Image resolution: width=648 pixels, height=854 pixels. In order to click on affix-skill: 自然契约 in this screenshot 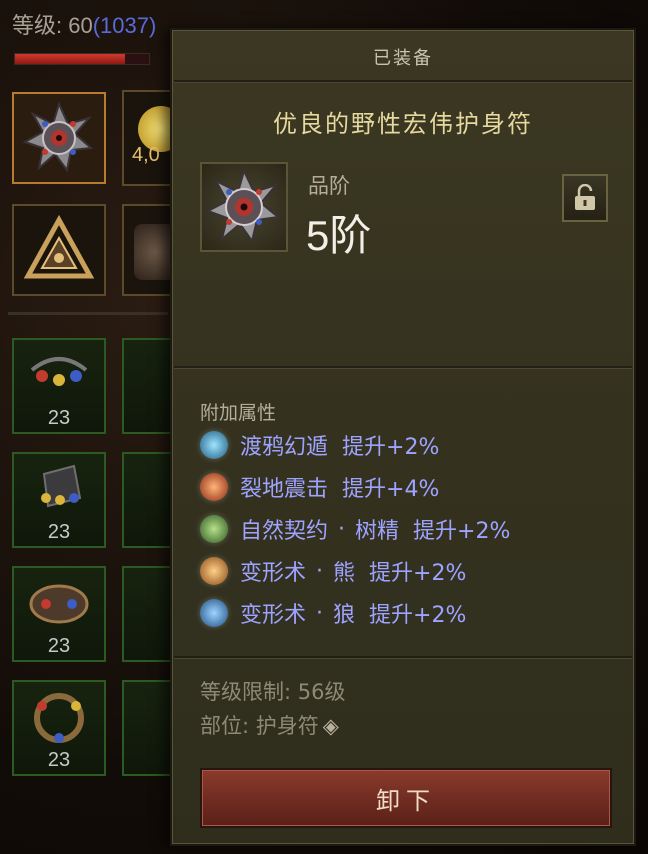, I will do `click(284, 531)`.